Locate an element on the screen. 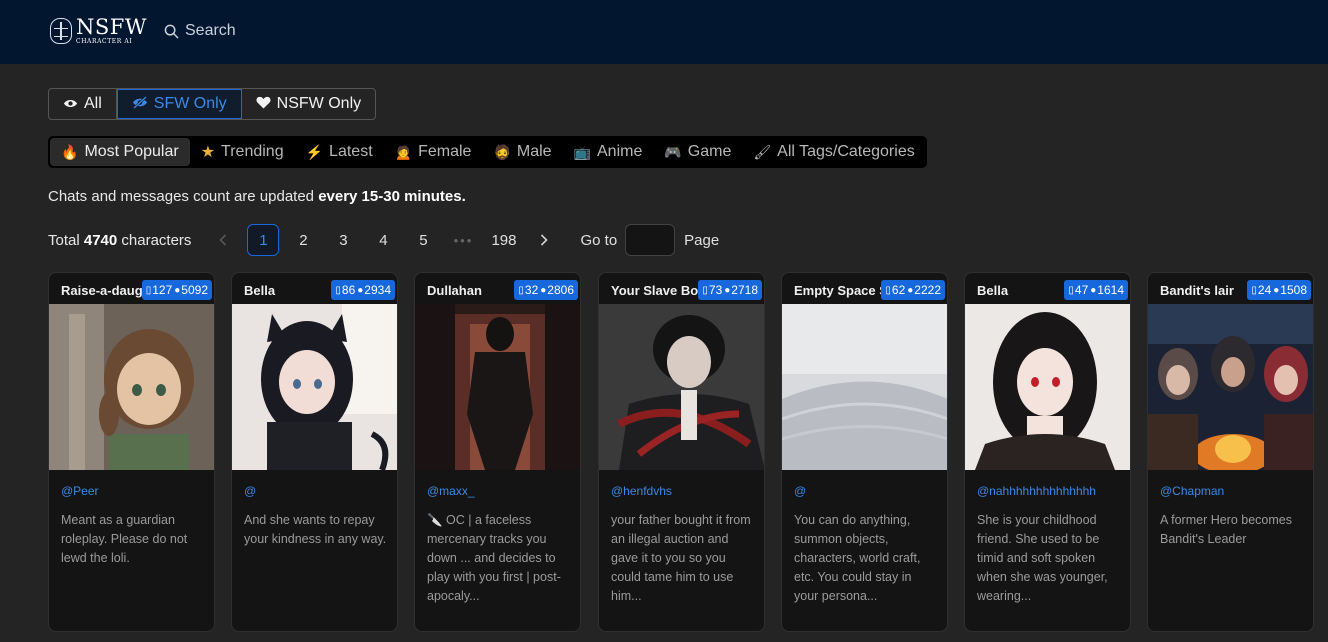 The width and height of the screenshot is (1328, 642). tab-female-label: Female is located at coordinates (445, 151).